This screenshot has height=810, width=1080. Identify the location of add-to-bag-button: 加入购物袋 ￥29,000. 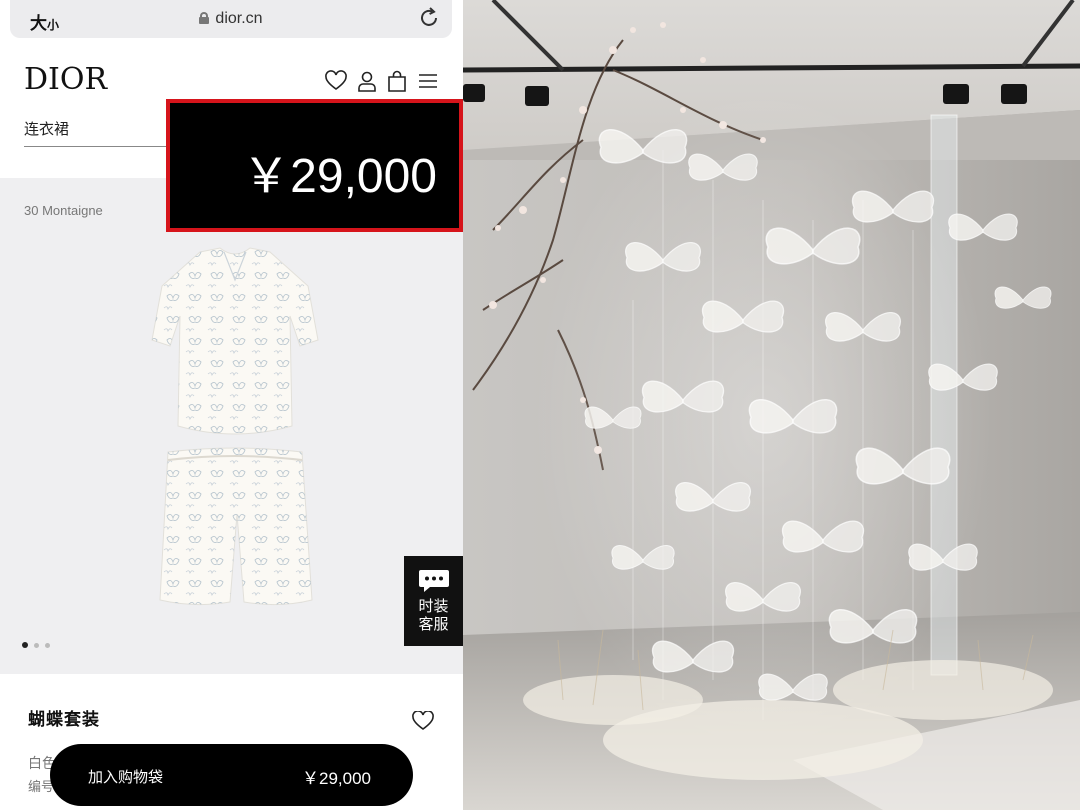
(231, 775).